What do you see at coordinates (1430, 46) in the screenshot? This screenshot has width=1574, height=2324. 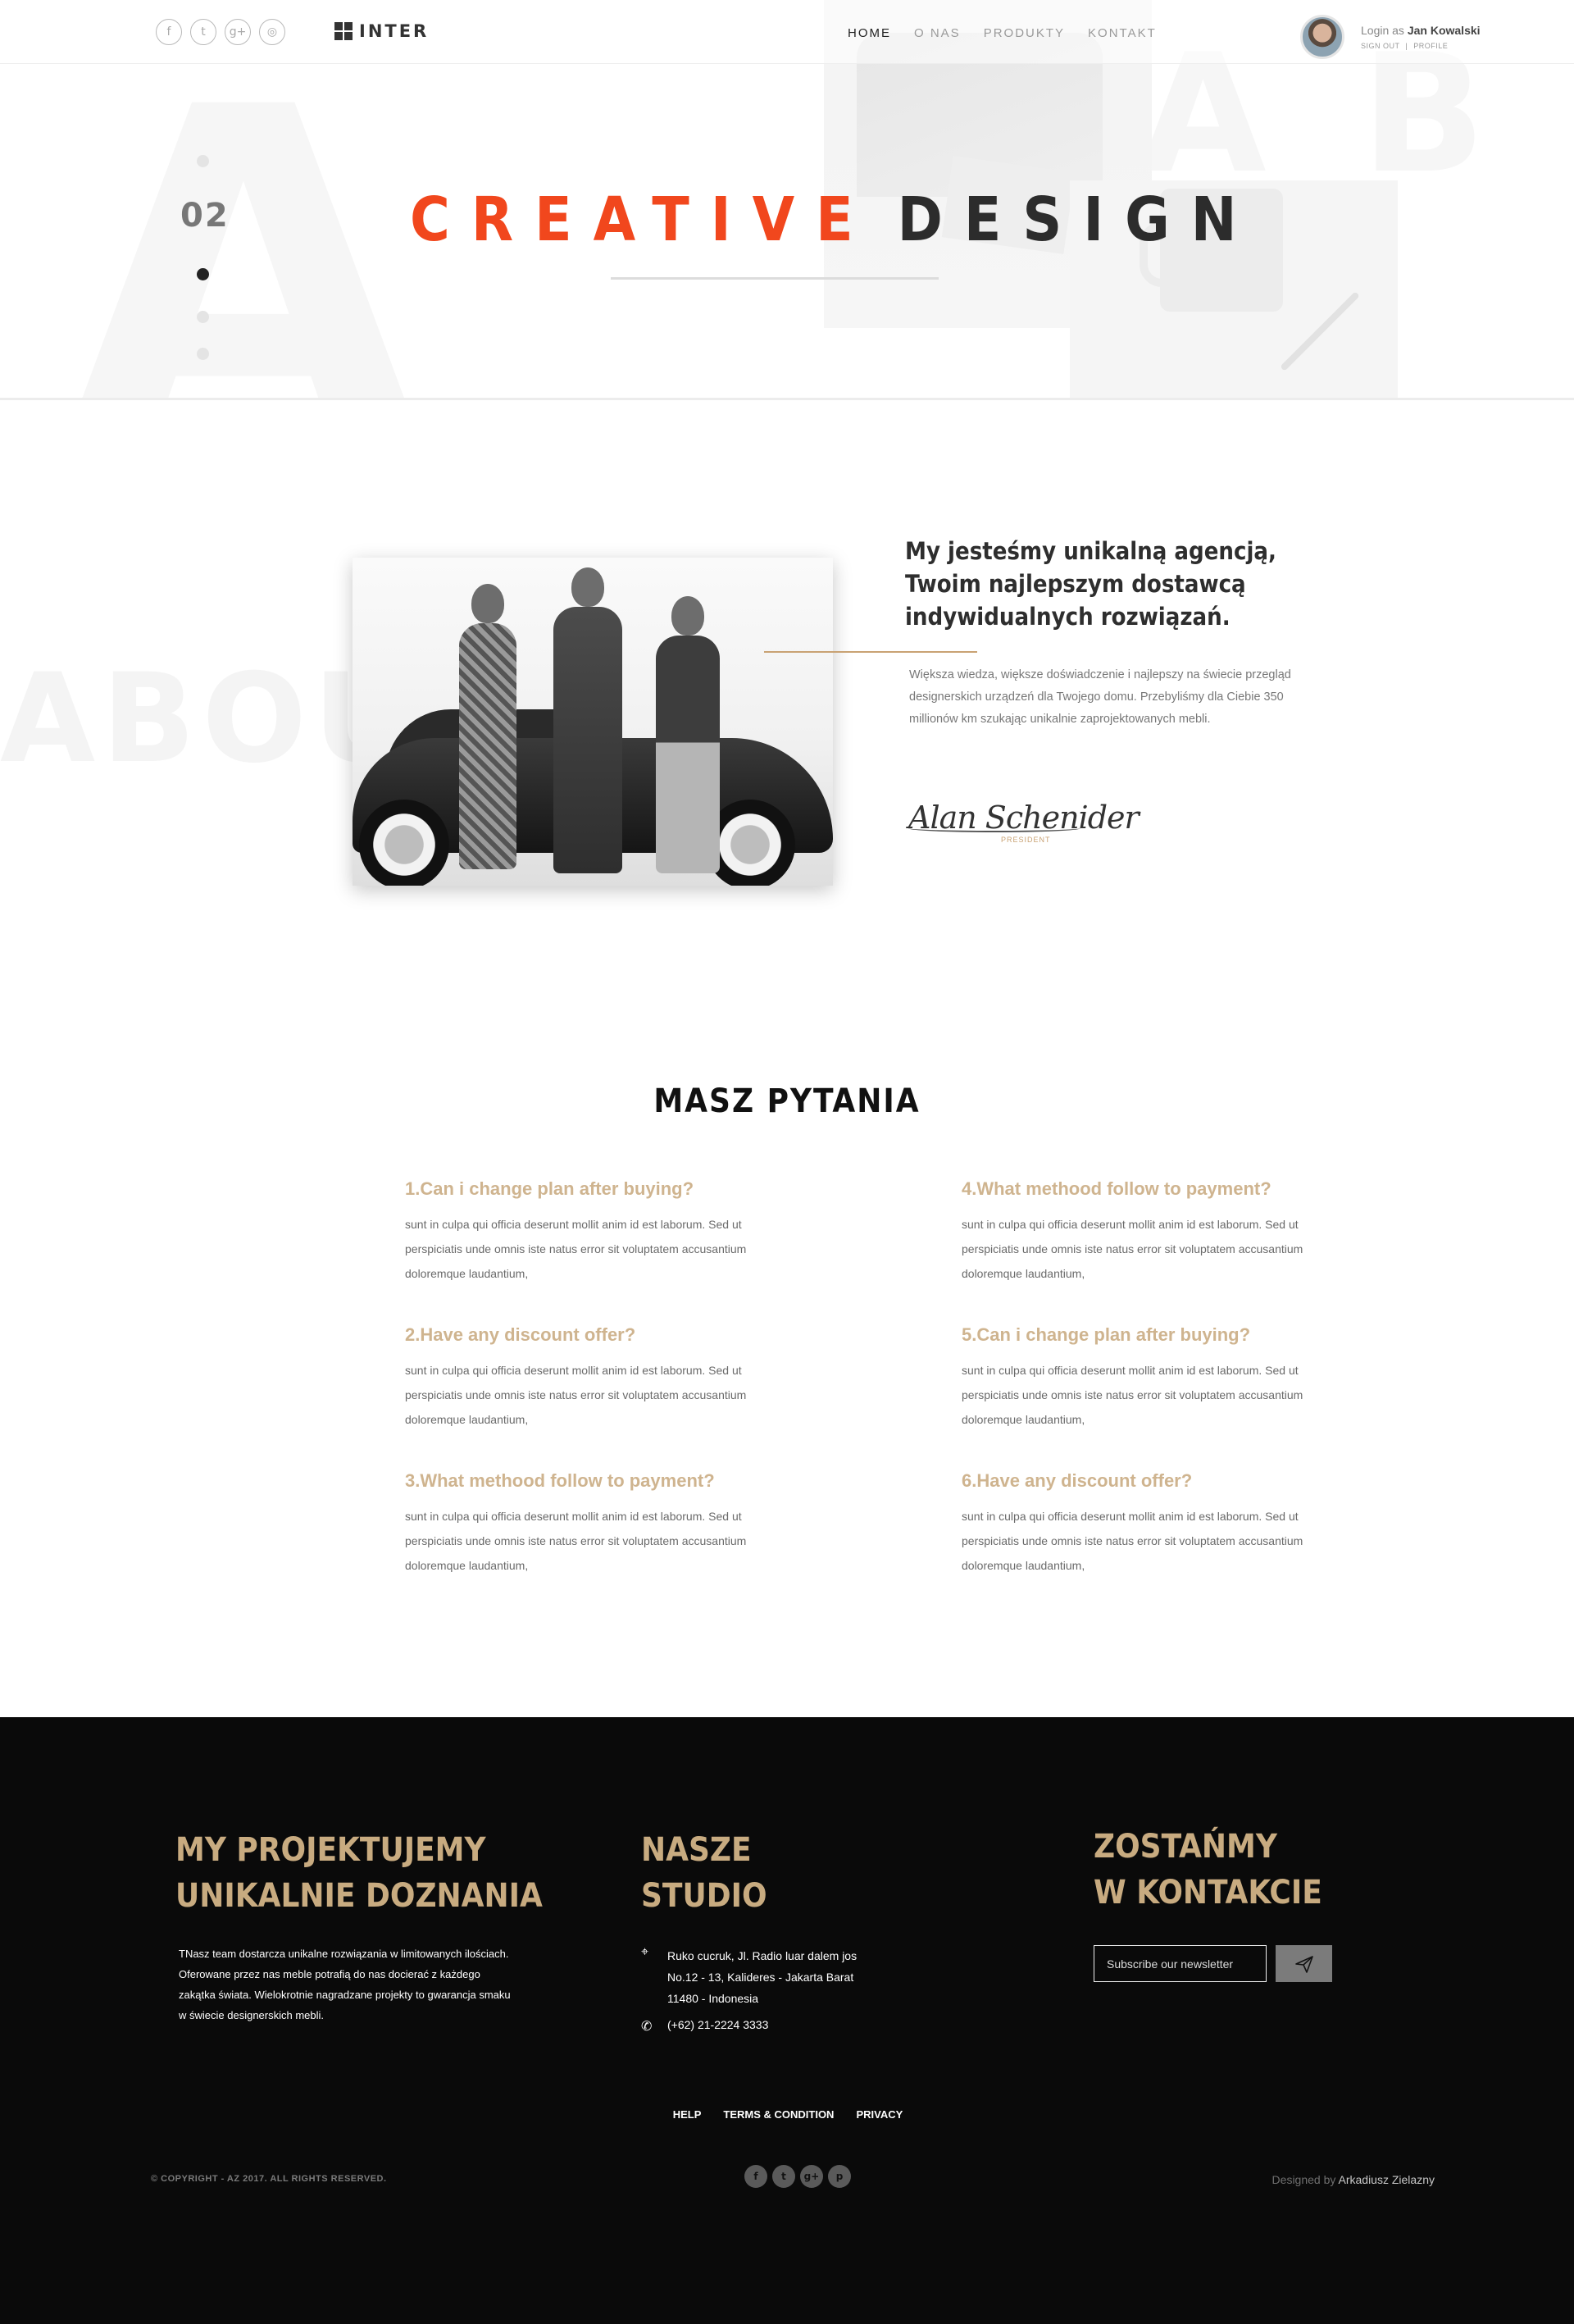 I see `profile-link: PROFILE` at bounding box center [1430, 46].